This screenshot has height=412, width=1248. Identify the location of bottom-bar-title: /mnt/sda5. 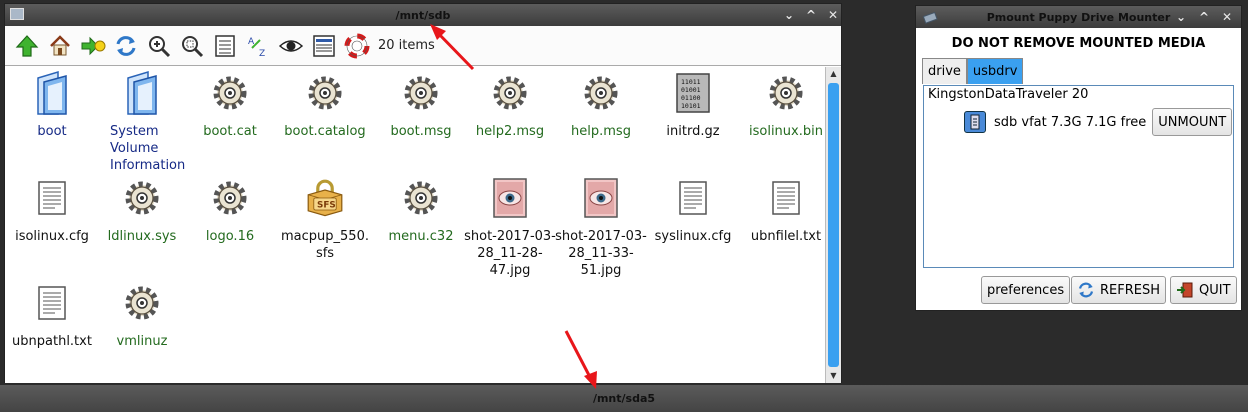
(624, 398).